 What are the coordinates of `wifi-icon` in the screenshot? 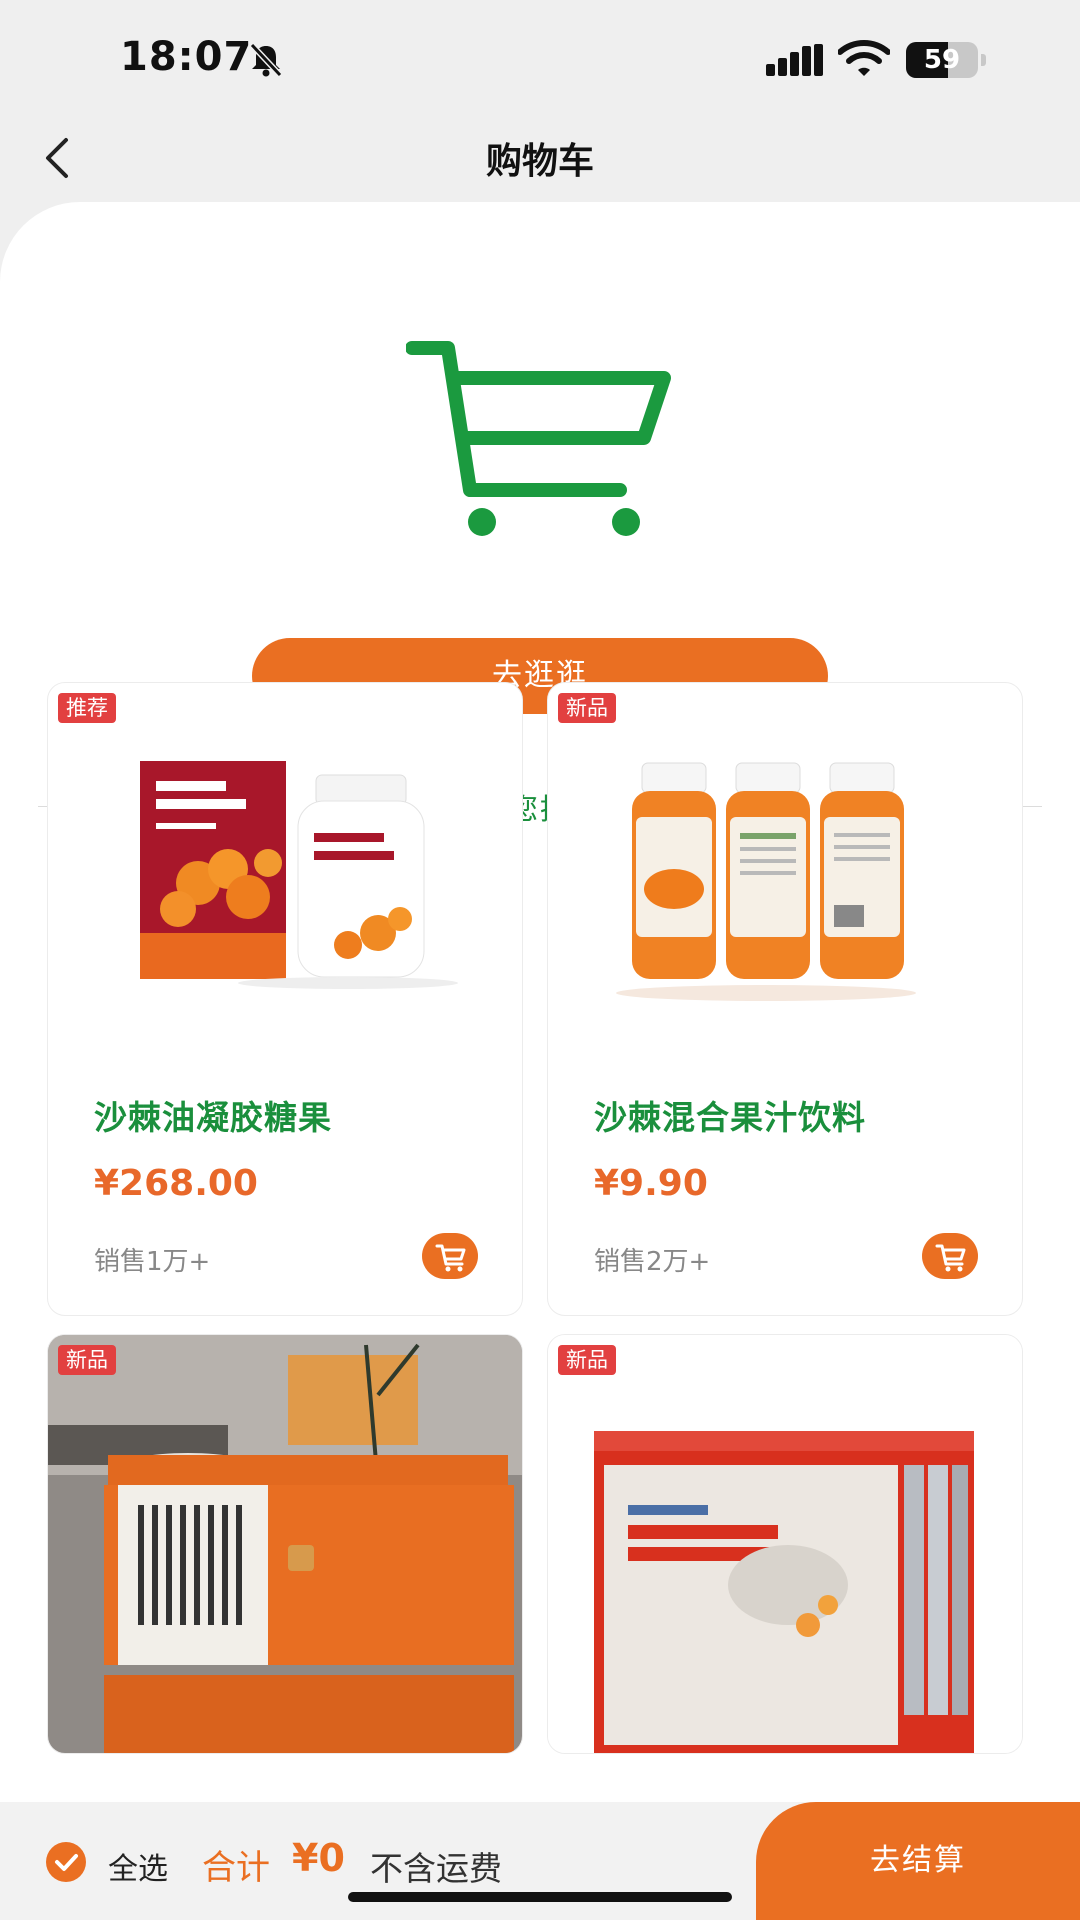 It's located at (864, 58).